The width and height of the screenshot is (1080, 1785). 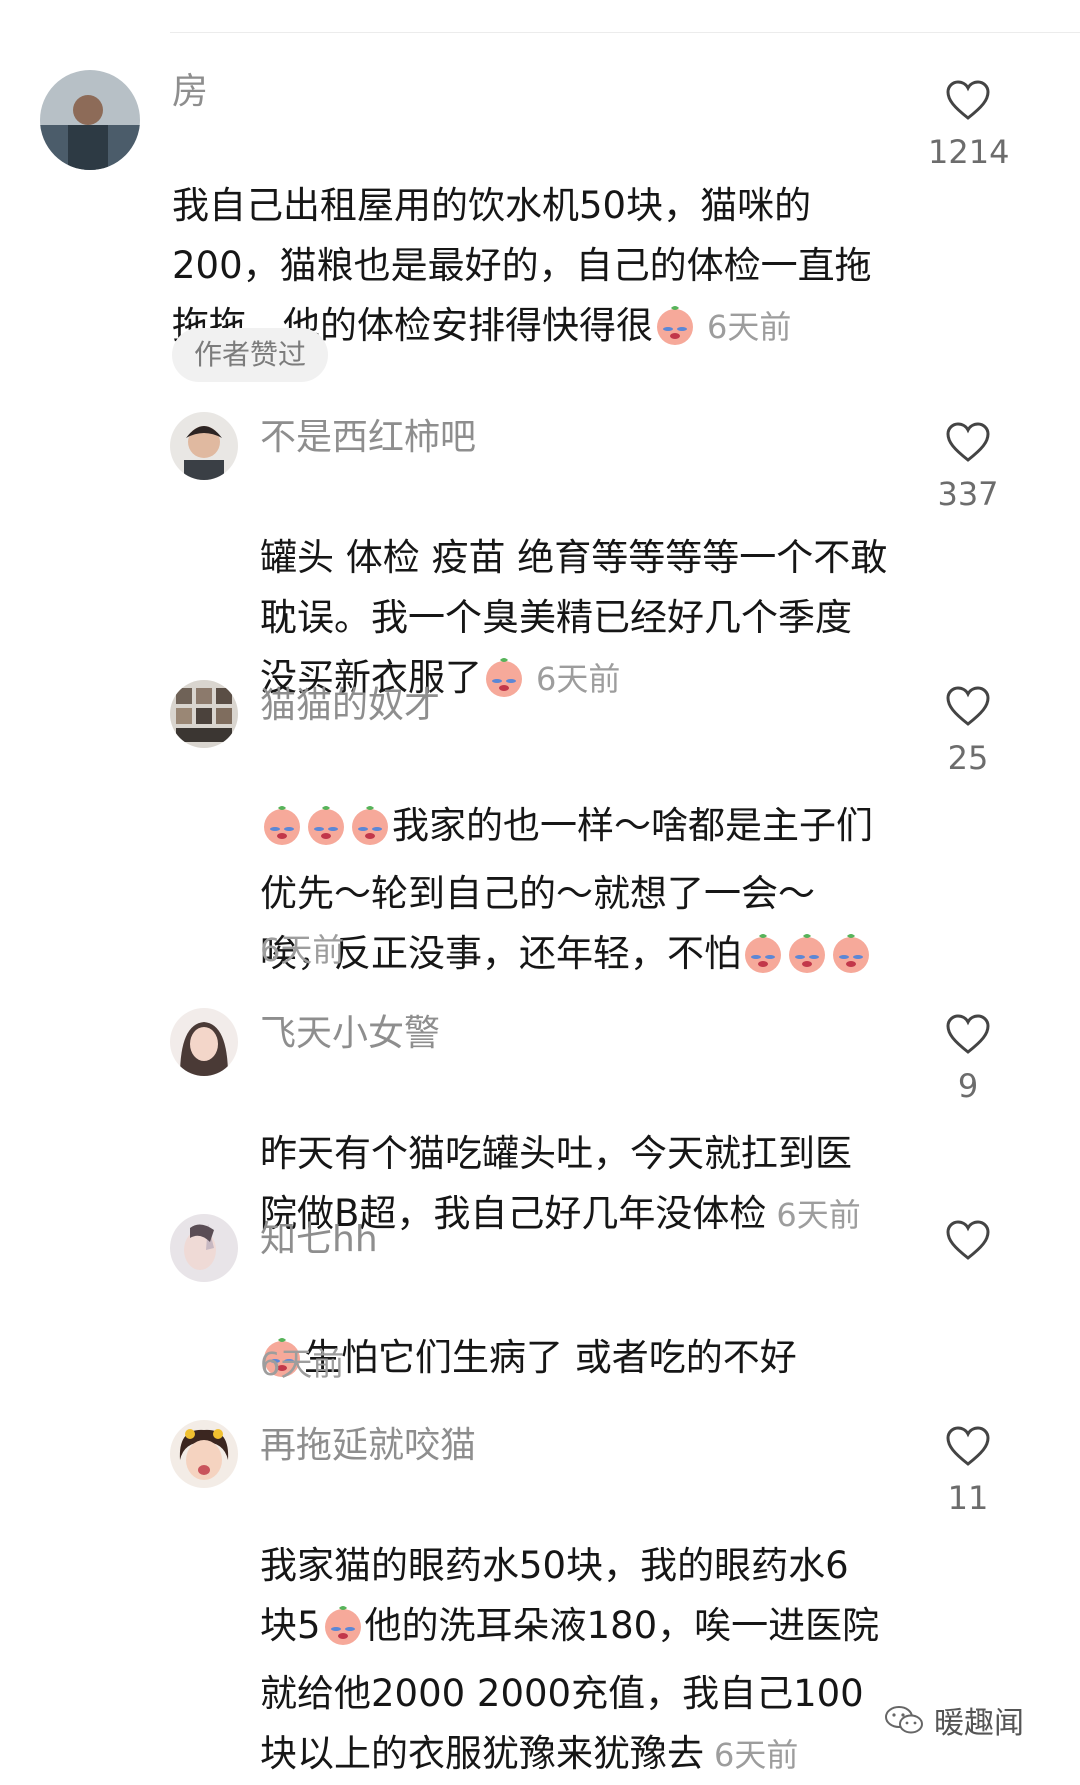 I want to click on watermark: 暖趣闻, so click(x=954, y=1720).